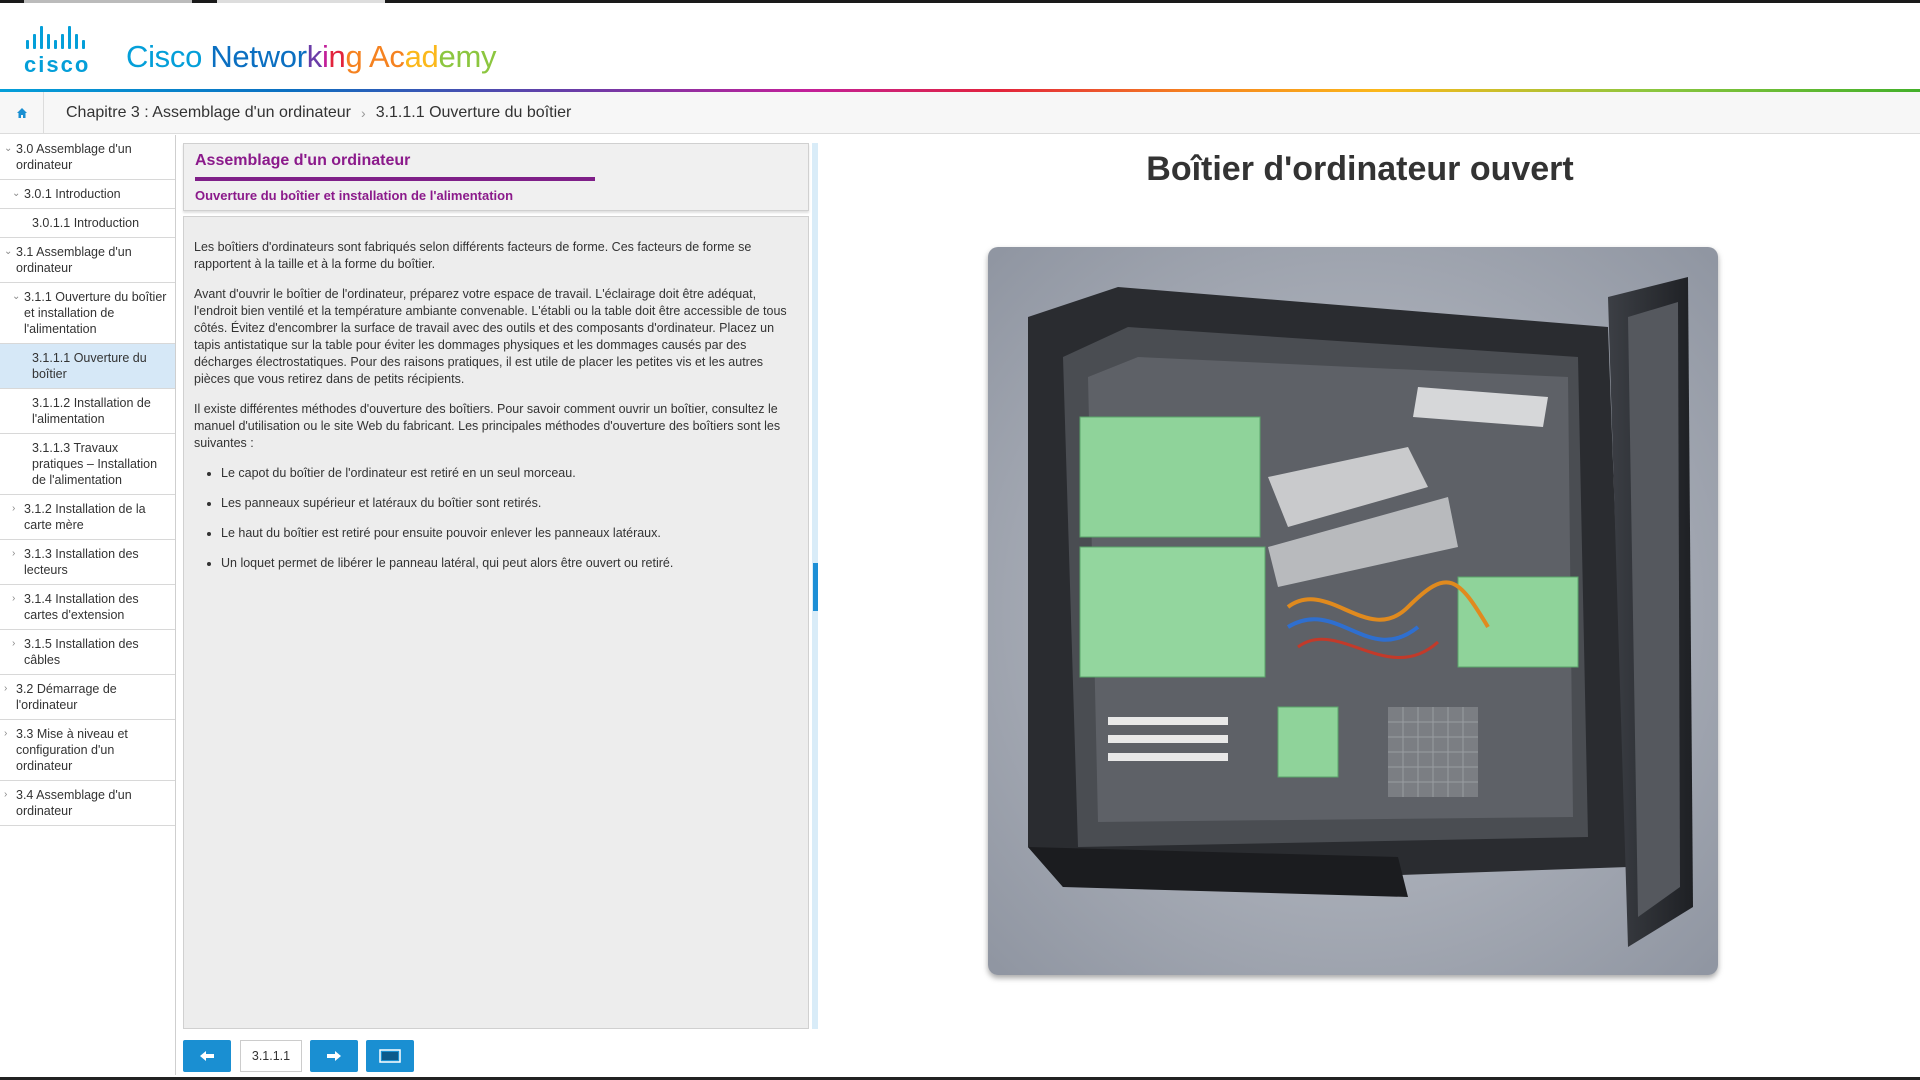 The image size is (1920, 1080). I want to click on brand-segment: Ac, so click(387, 56).